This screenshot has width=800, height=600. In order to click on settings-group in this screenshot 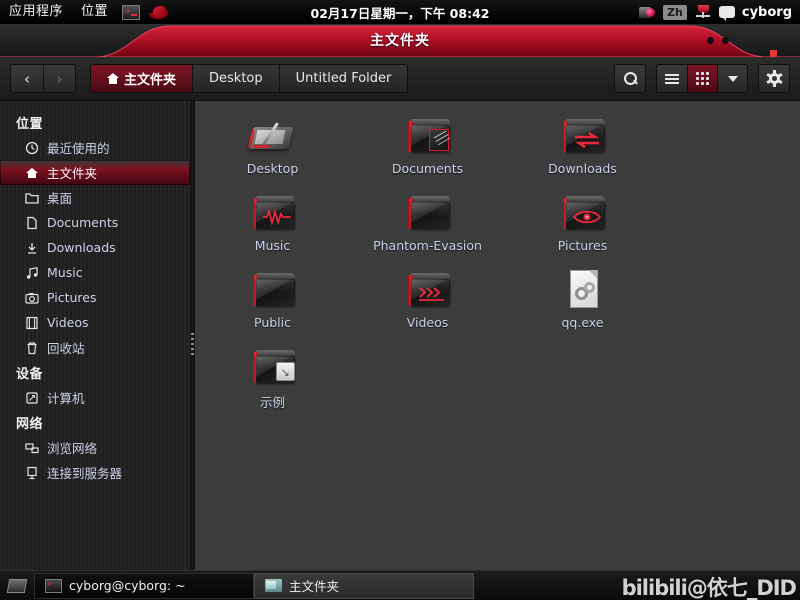, I will do `click(774, 78)`.